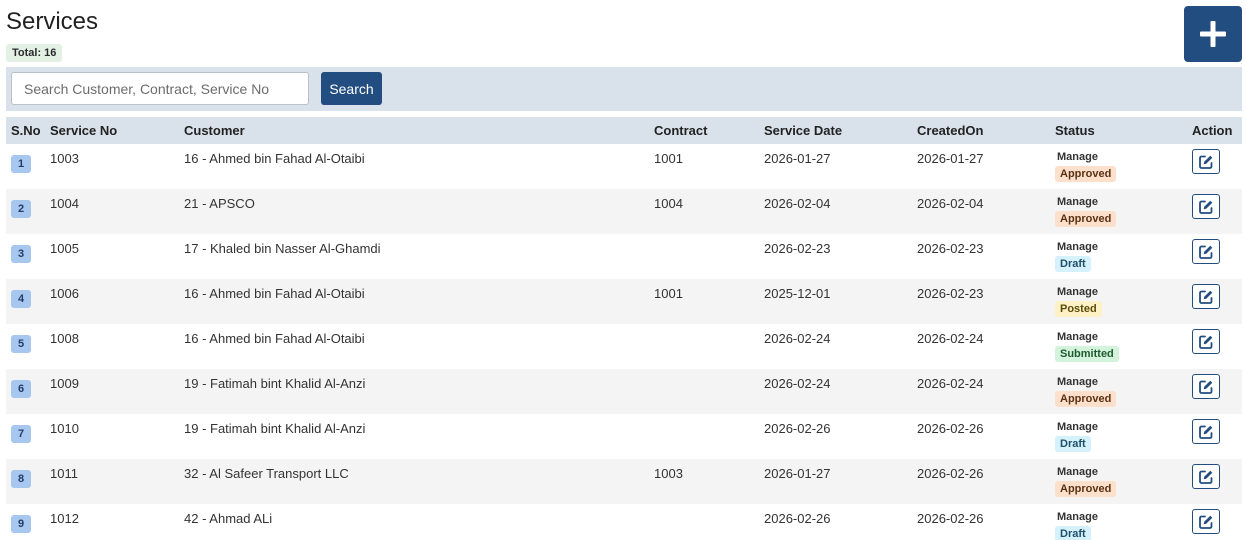  What do you see at coordinates (981, 211) in the screenshot?
I see `cell-created-on: 2026-02-04` at bounding box center [981, 211].